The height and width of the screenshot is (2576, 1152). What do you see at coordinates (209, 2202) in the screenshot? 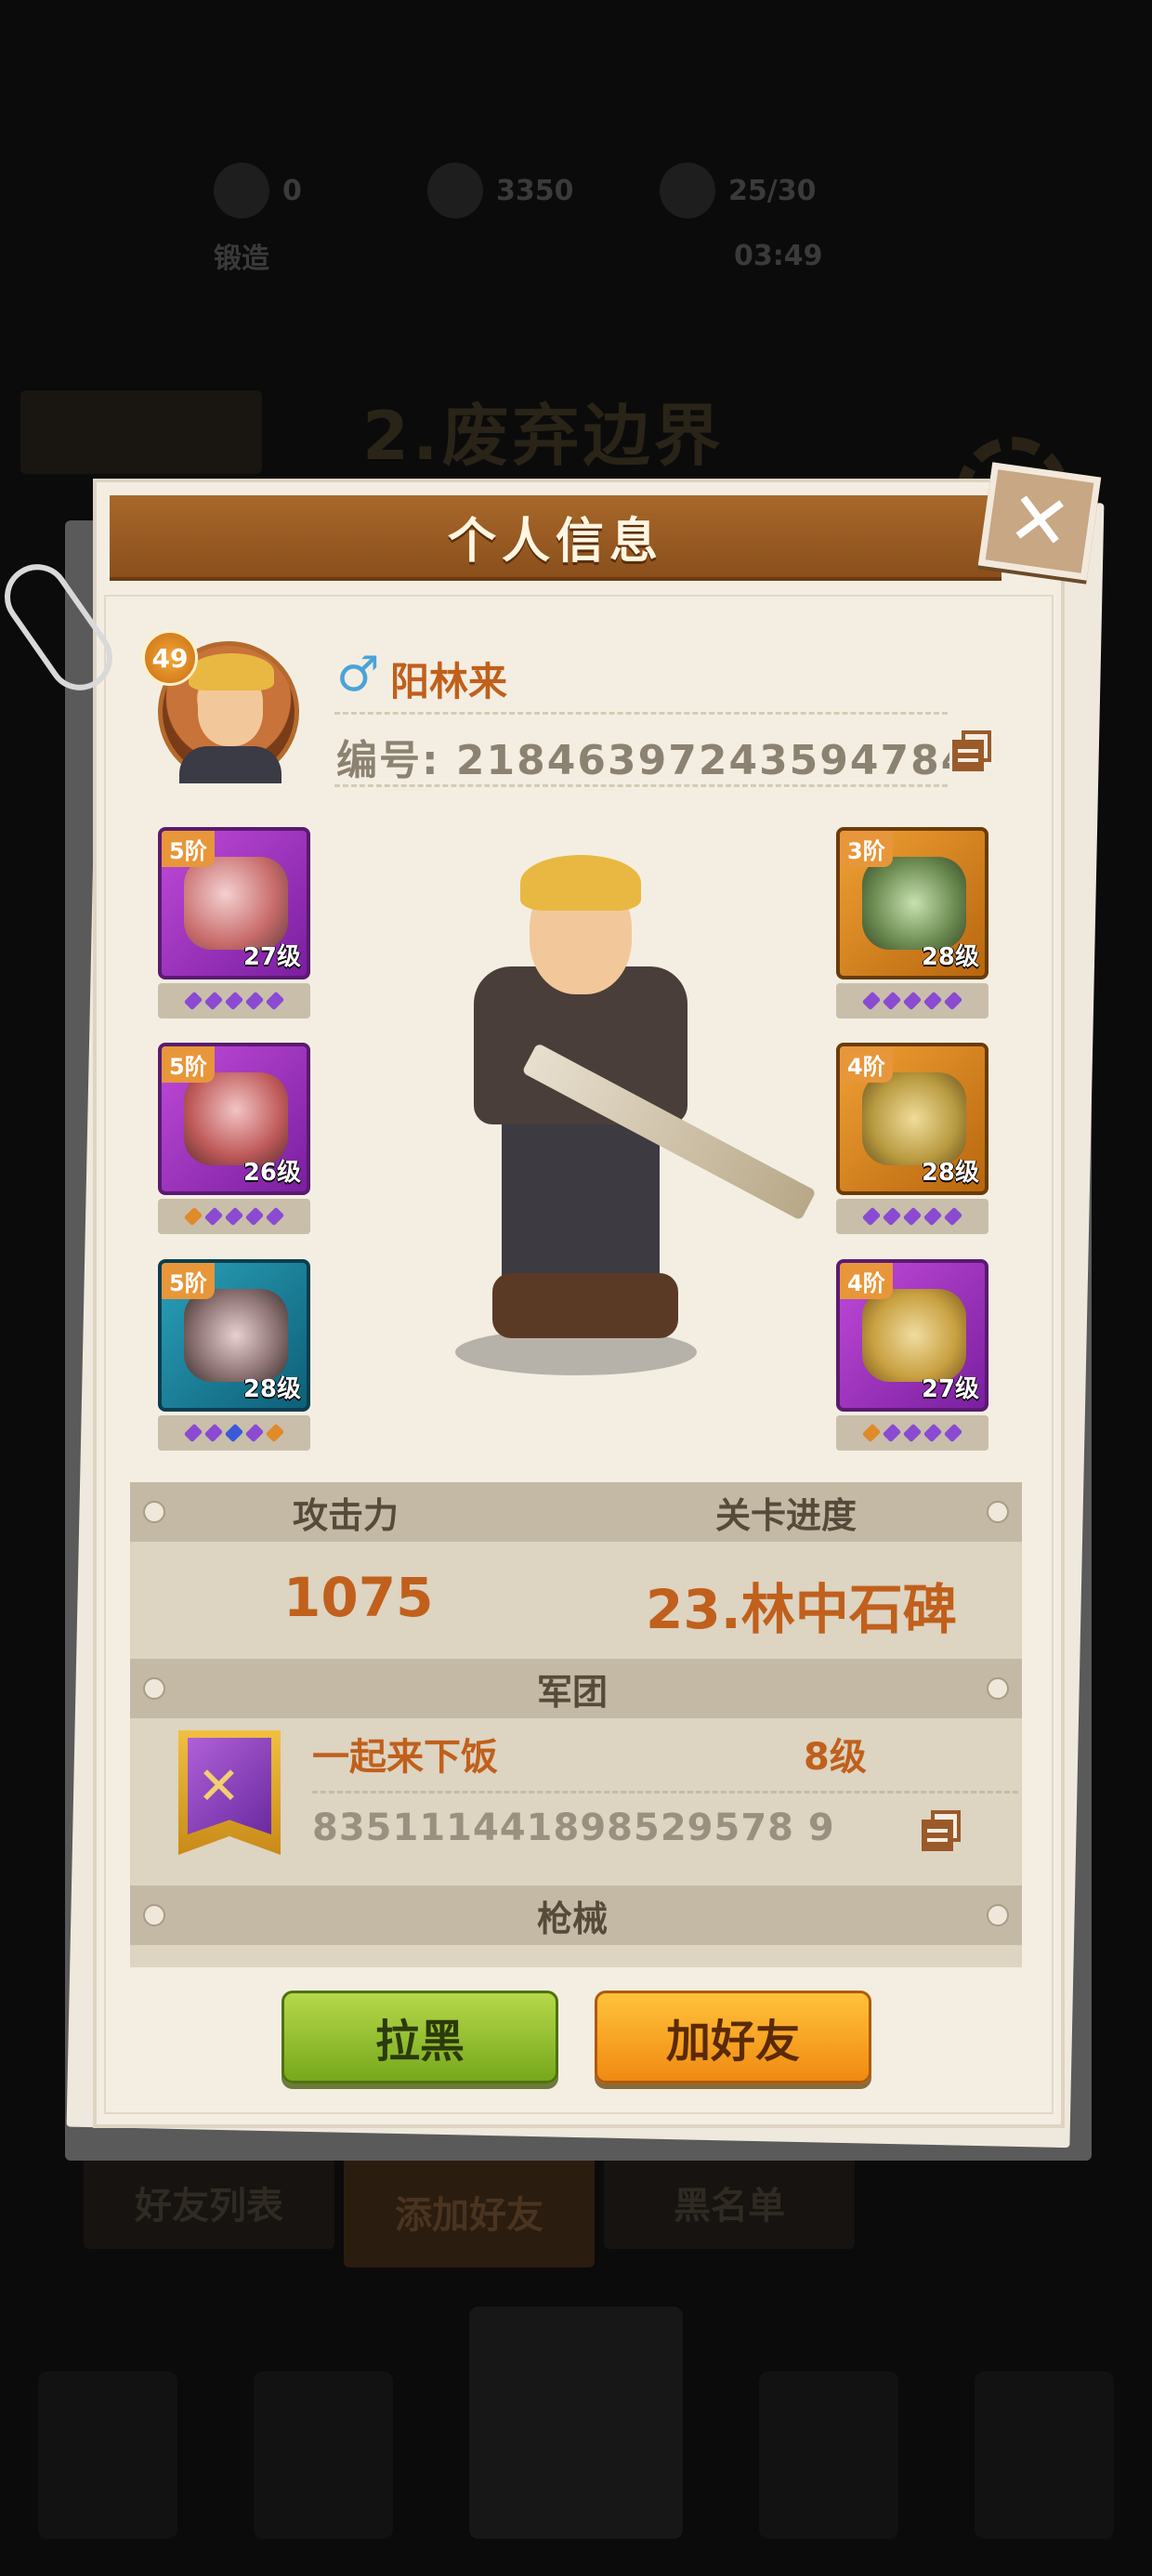
I see `tab-friend-list: 好友列表` at bounding box center [209, 2202].